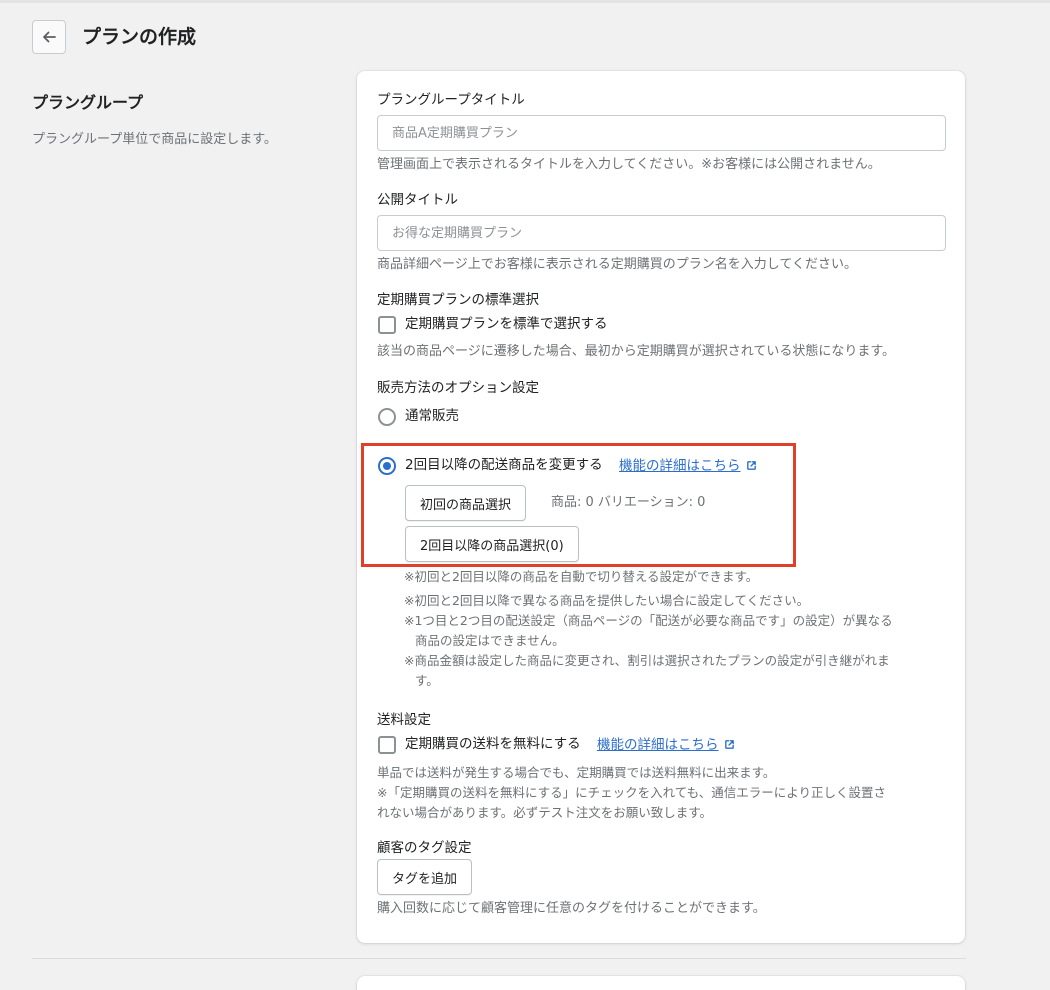  Describe the element at coordinates (571, 908) in the screenshot. I see `customer-tag-help: 購入回数に応じて顧客管理に任意のタグを付けることができます。` at that location.